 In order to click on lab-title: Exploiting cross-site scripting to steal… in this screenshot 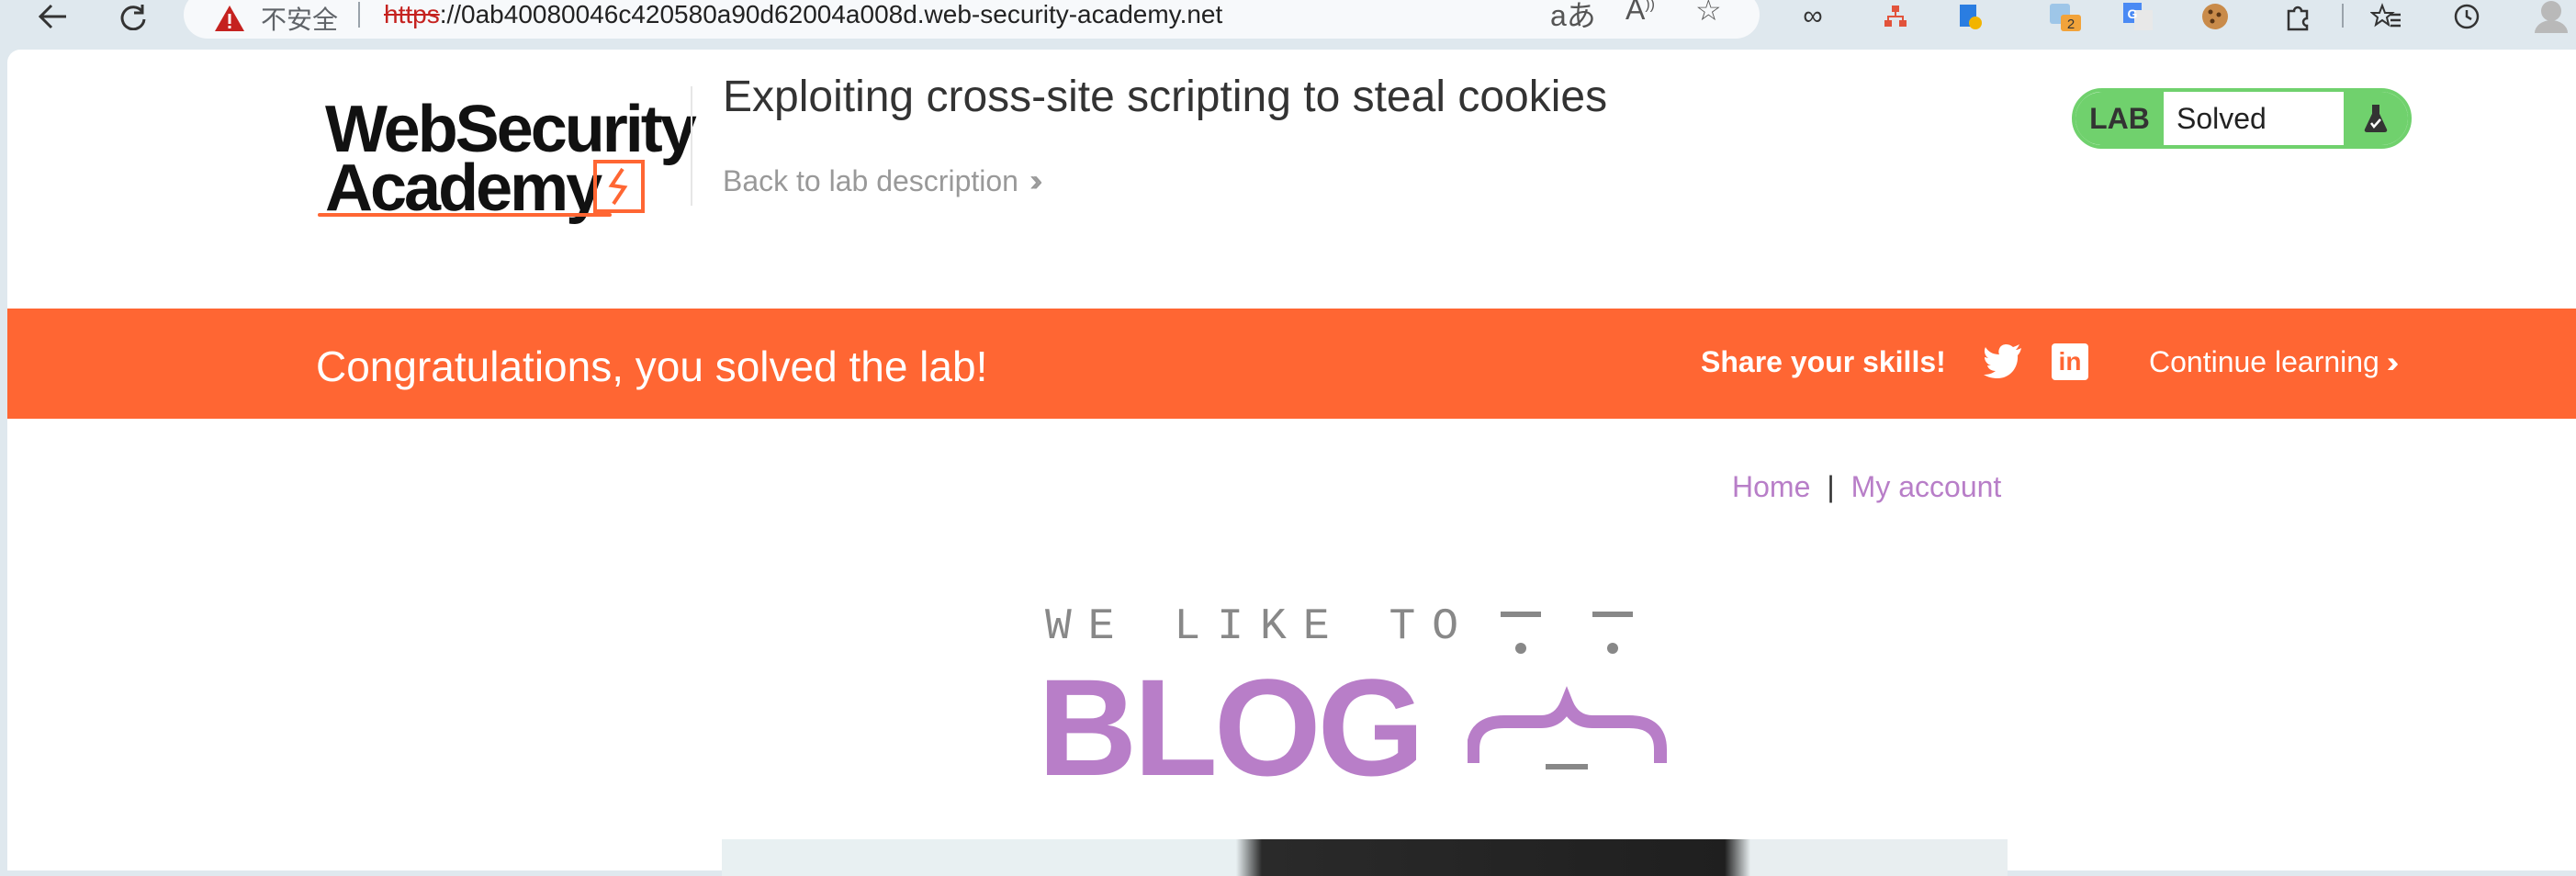, I will do `click(1165, 97)`.